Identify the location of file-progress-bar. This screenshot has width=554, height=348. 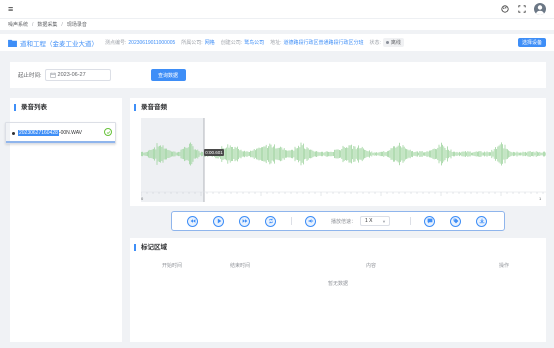
(60, 142).